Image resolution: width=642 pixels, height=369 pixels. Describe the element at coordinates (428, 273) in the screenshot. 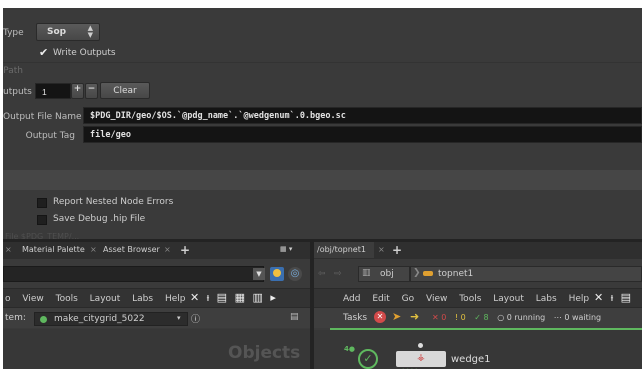

I see `topnet-icon` at that location.